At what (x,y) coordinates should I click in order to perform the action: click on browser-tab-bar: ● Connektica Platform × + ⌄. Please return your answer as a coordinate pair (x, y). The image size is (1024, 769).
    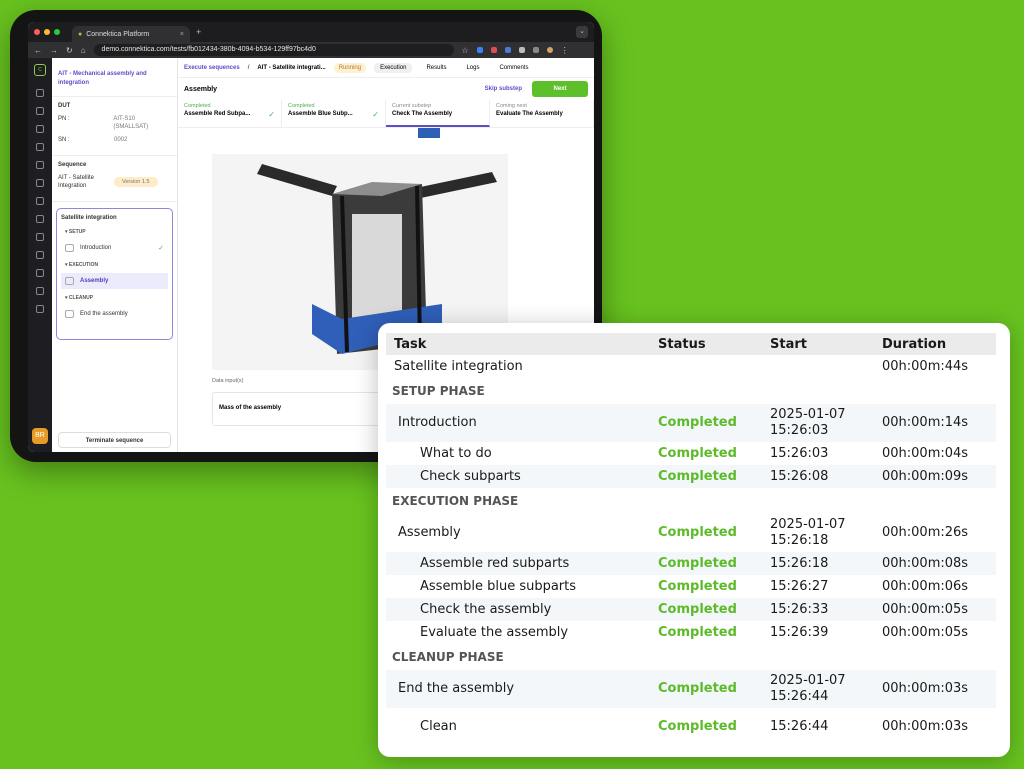
    Looking at the image, I should click on (311, 32).